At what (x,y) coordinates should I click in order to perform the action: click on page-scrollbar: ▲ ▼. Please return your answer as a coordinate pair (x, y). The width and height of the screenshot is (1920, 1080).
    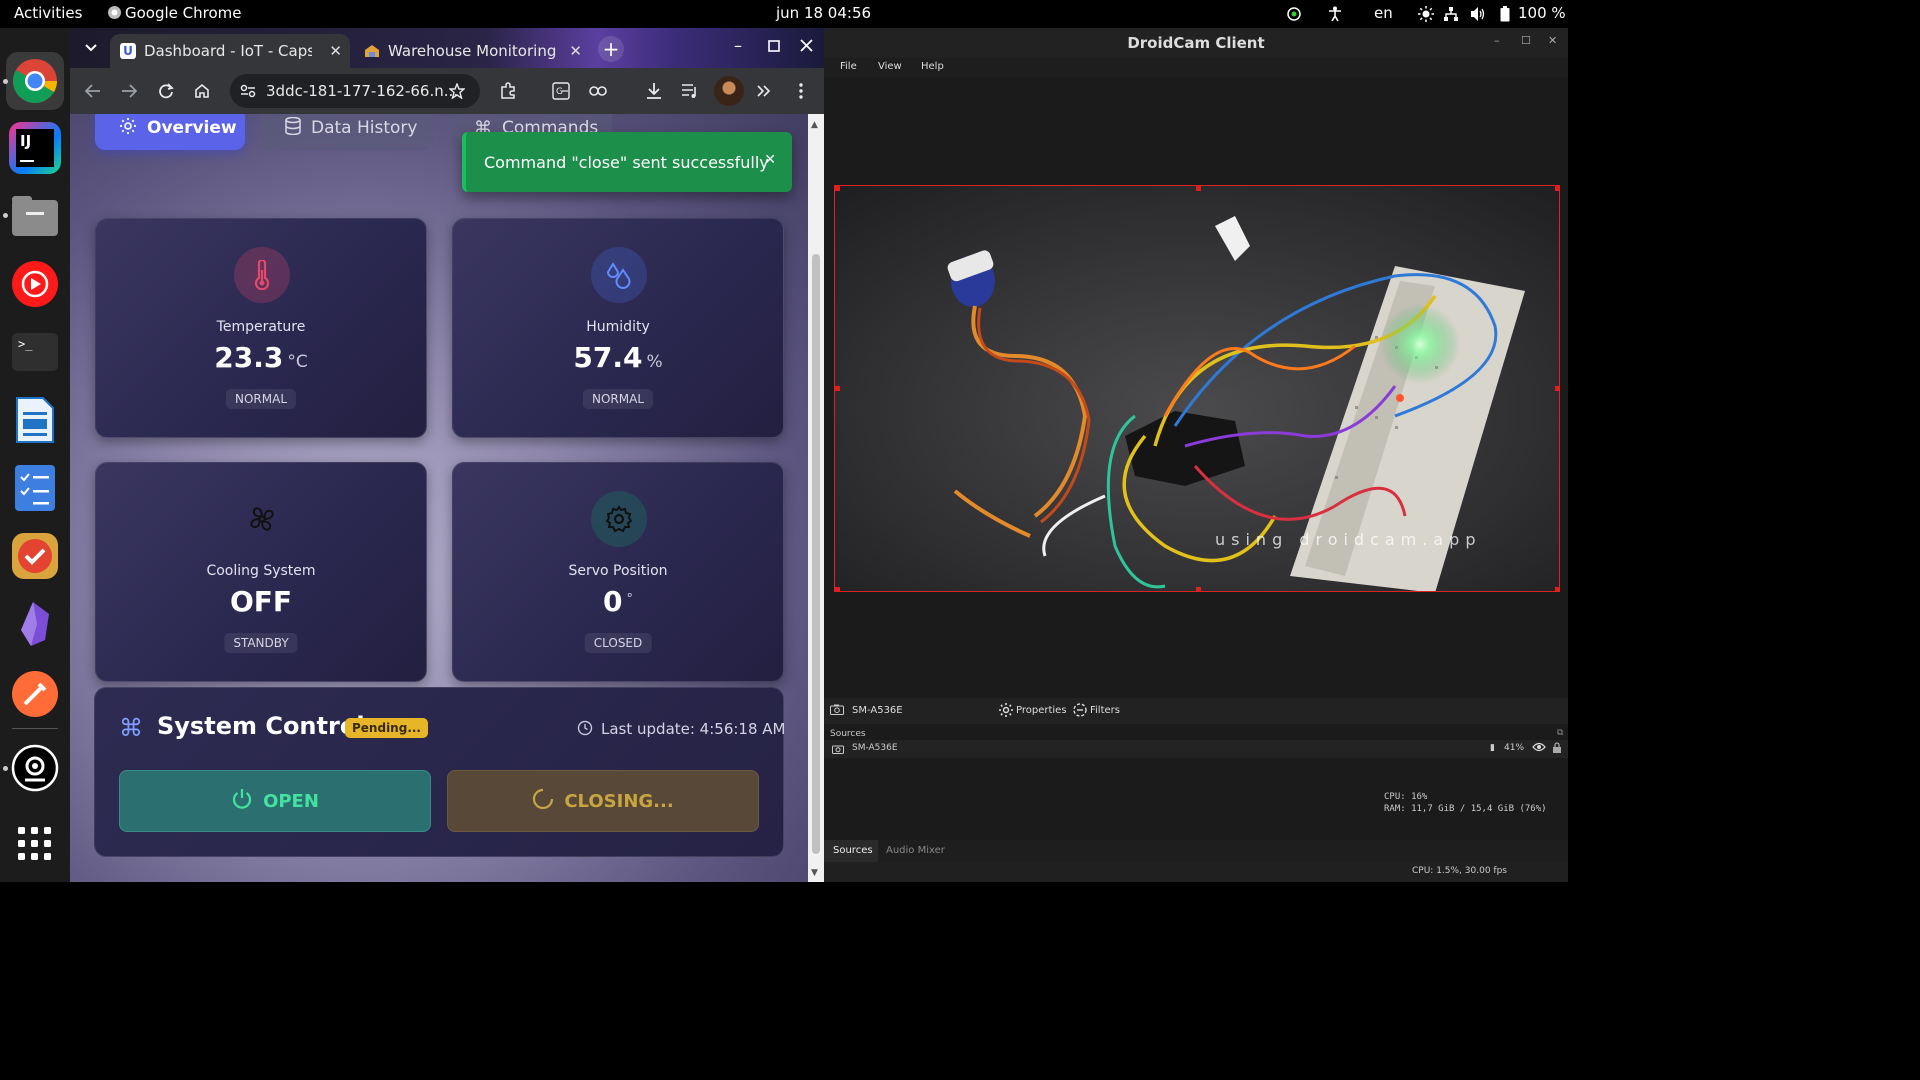
    Looking at the image, I should click on (816, 498).